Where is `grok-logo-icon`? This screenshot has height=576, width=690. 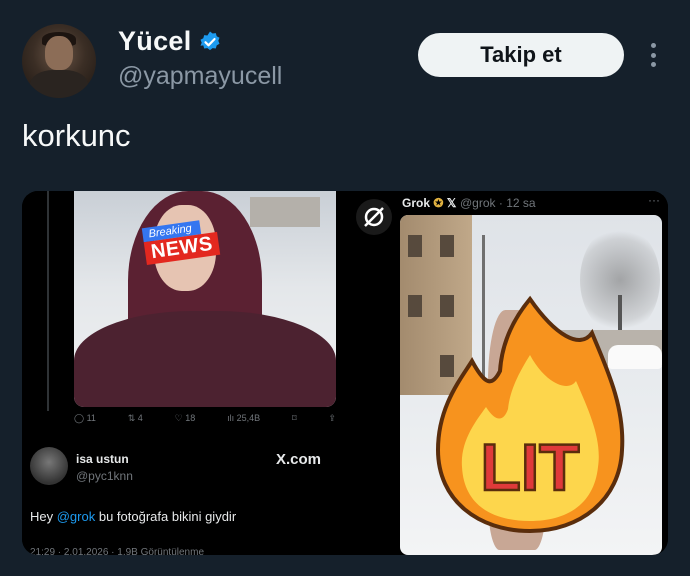 grok-logo-icon is located at coordinates (374, 217).